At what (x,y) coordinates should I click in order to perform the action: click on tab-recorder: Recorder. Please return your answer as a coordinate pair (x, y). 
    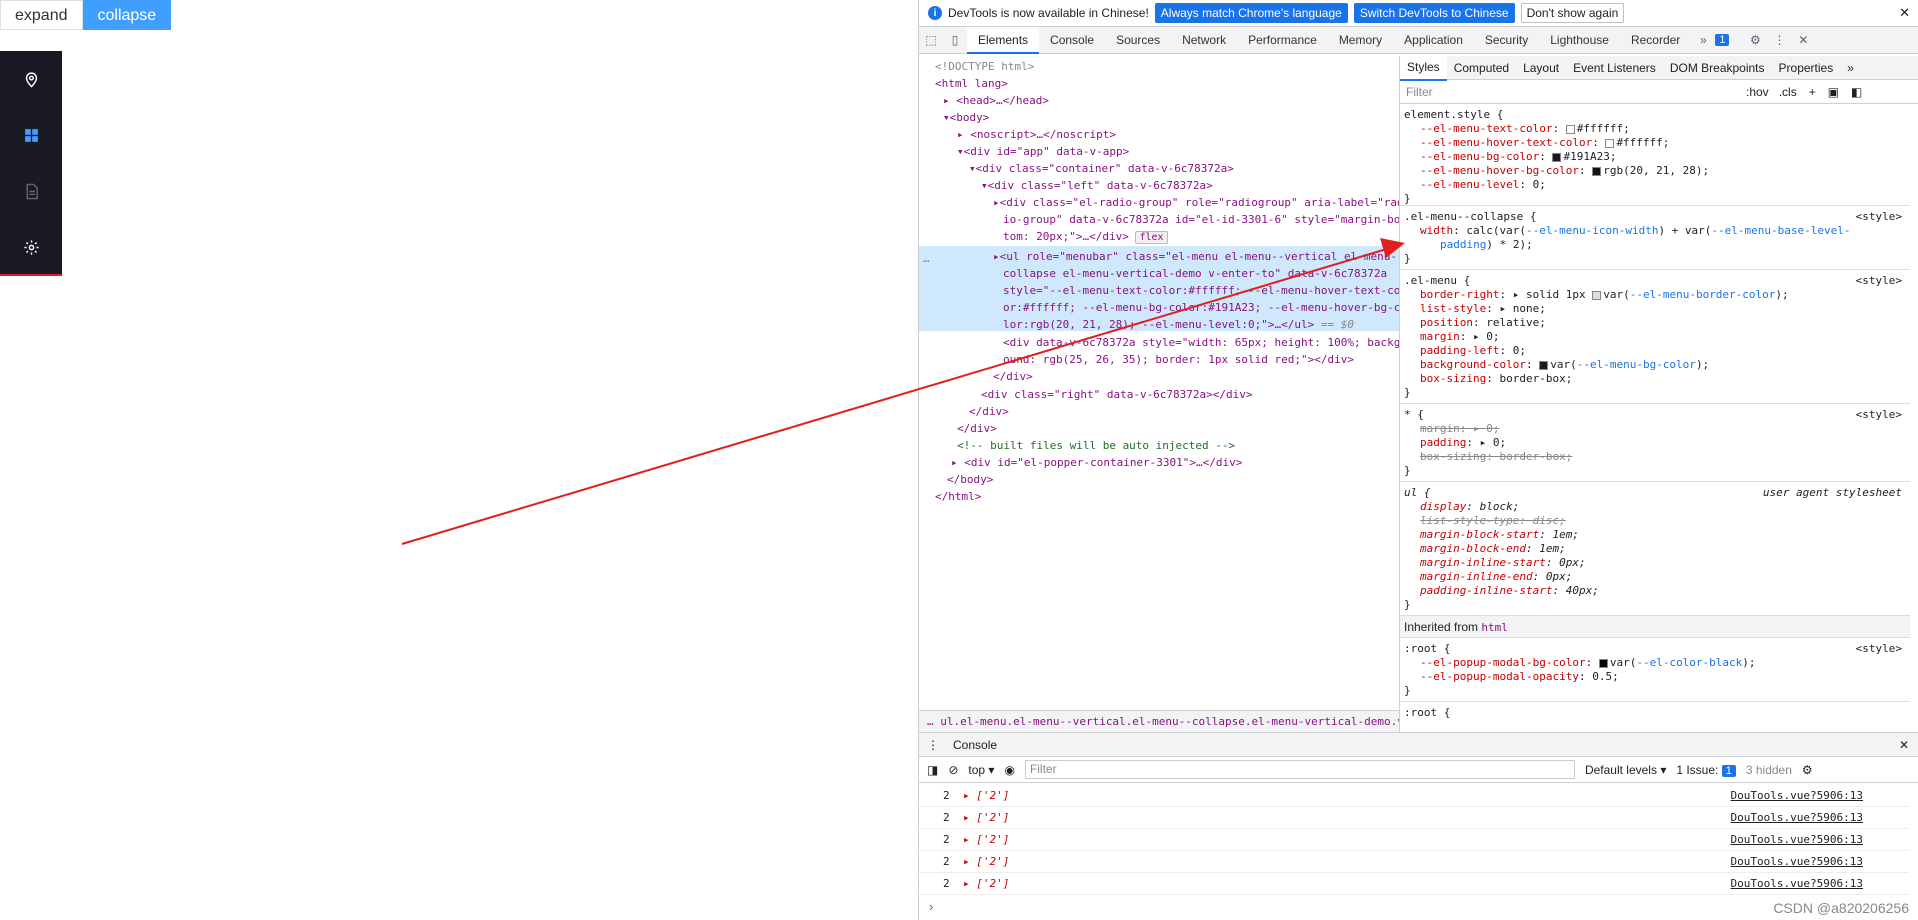
    Looking at the image, I should click on (1655, 40).